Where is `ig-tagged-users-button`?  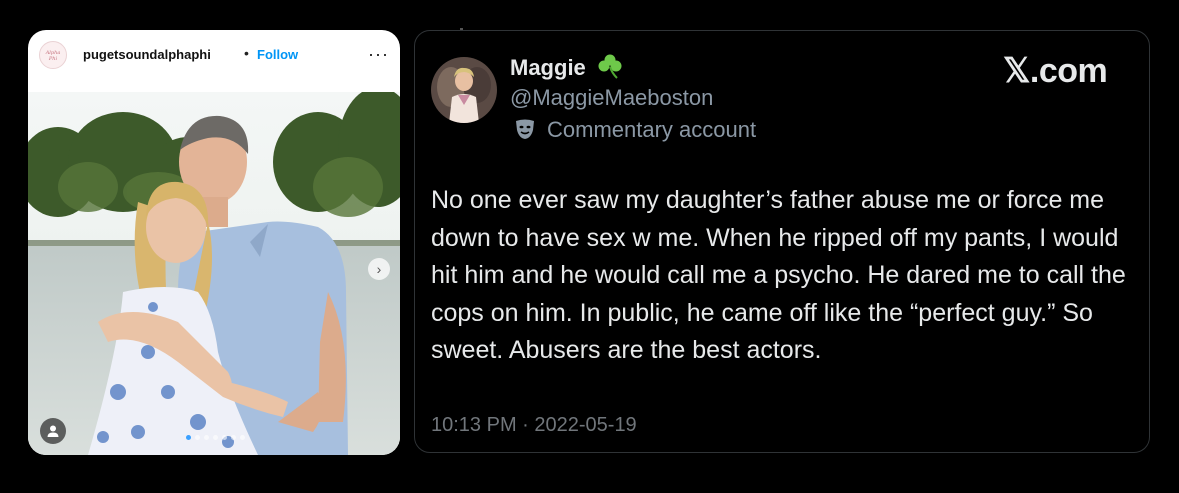
ig-tagged-users-button is located at coordinates (53, 431).